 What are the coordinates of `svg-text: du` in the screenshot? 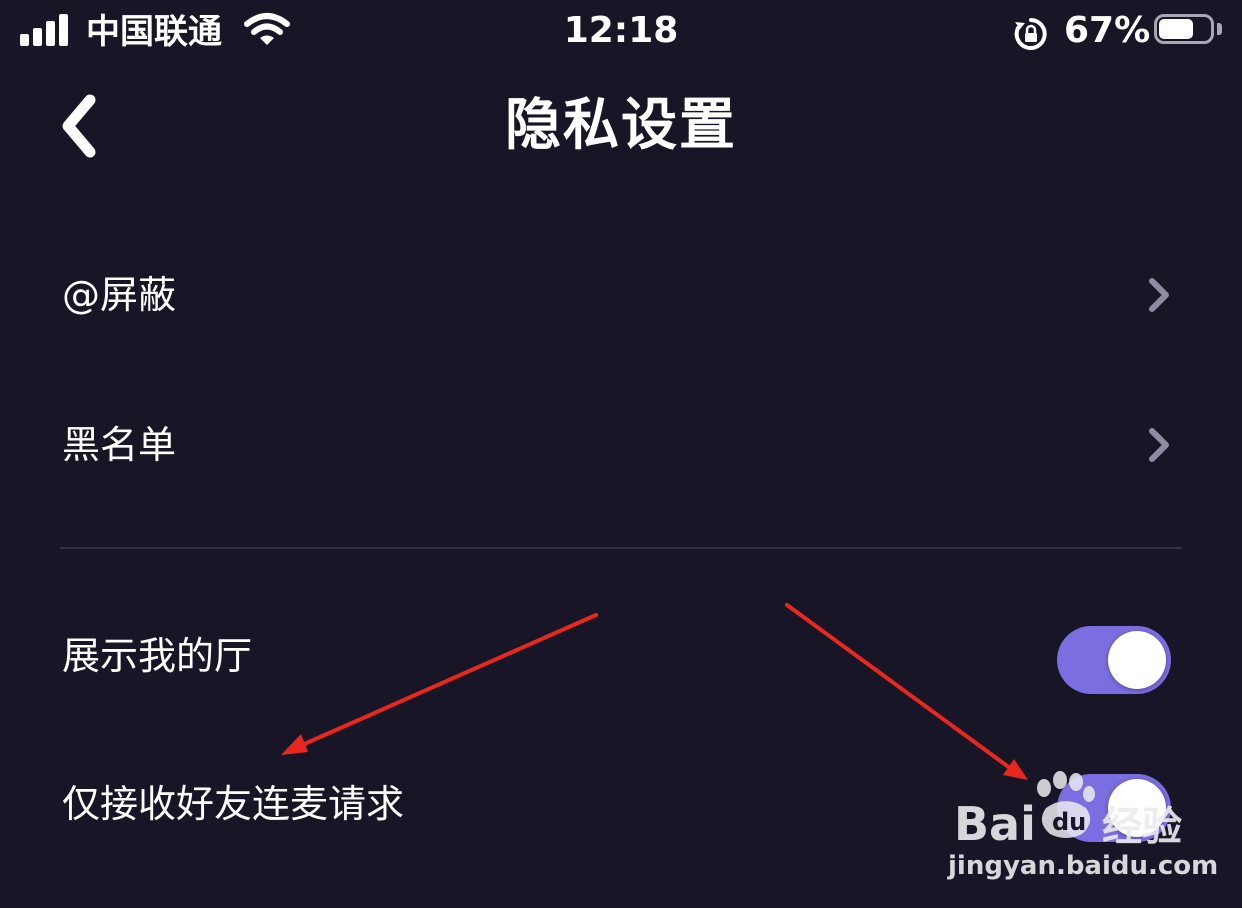 It's located at (1069, 822).